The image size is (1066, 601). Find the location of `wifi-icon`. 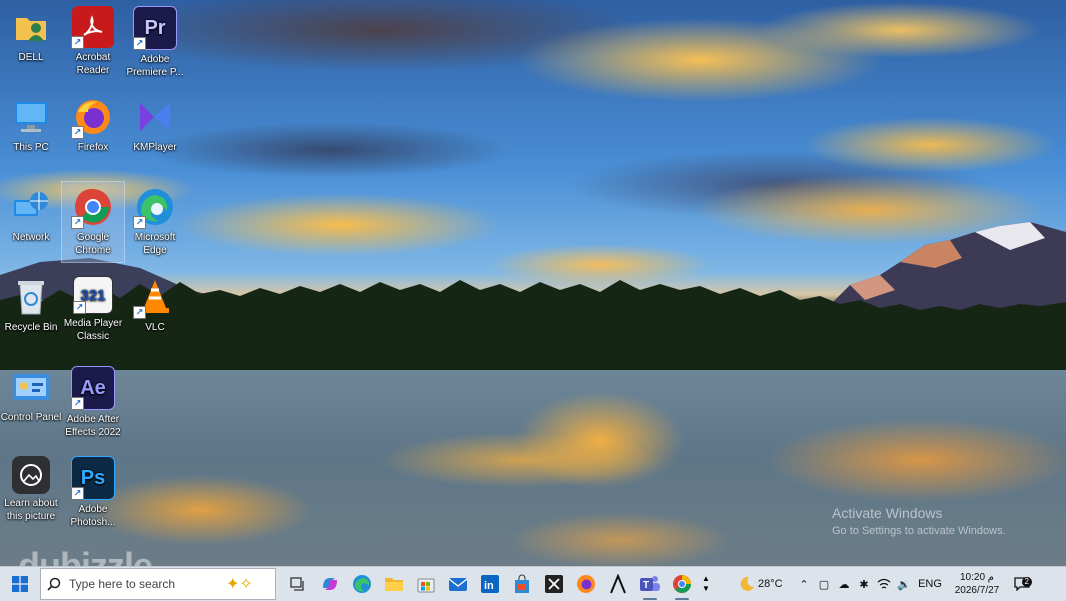

wifi-icon is located at coordinates (884, 584).